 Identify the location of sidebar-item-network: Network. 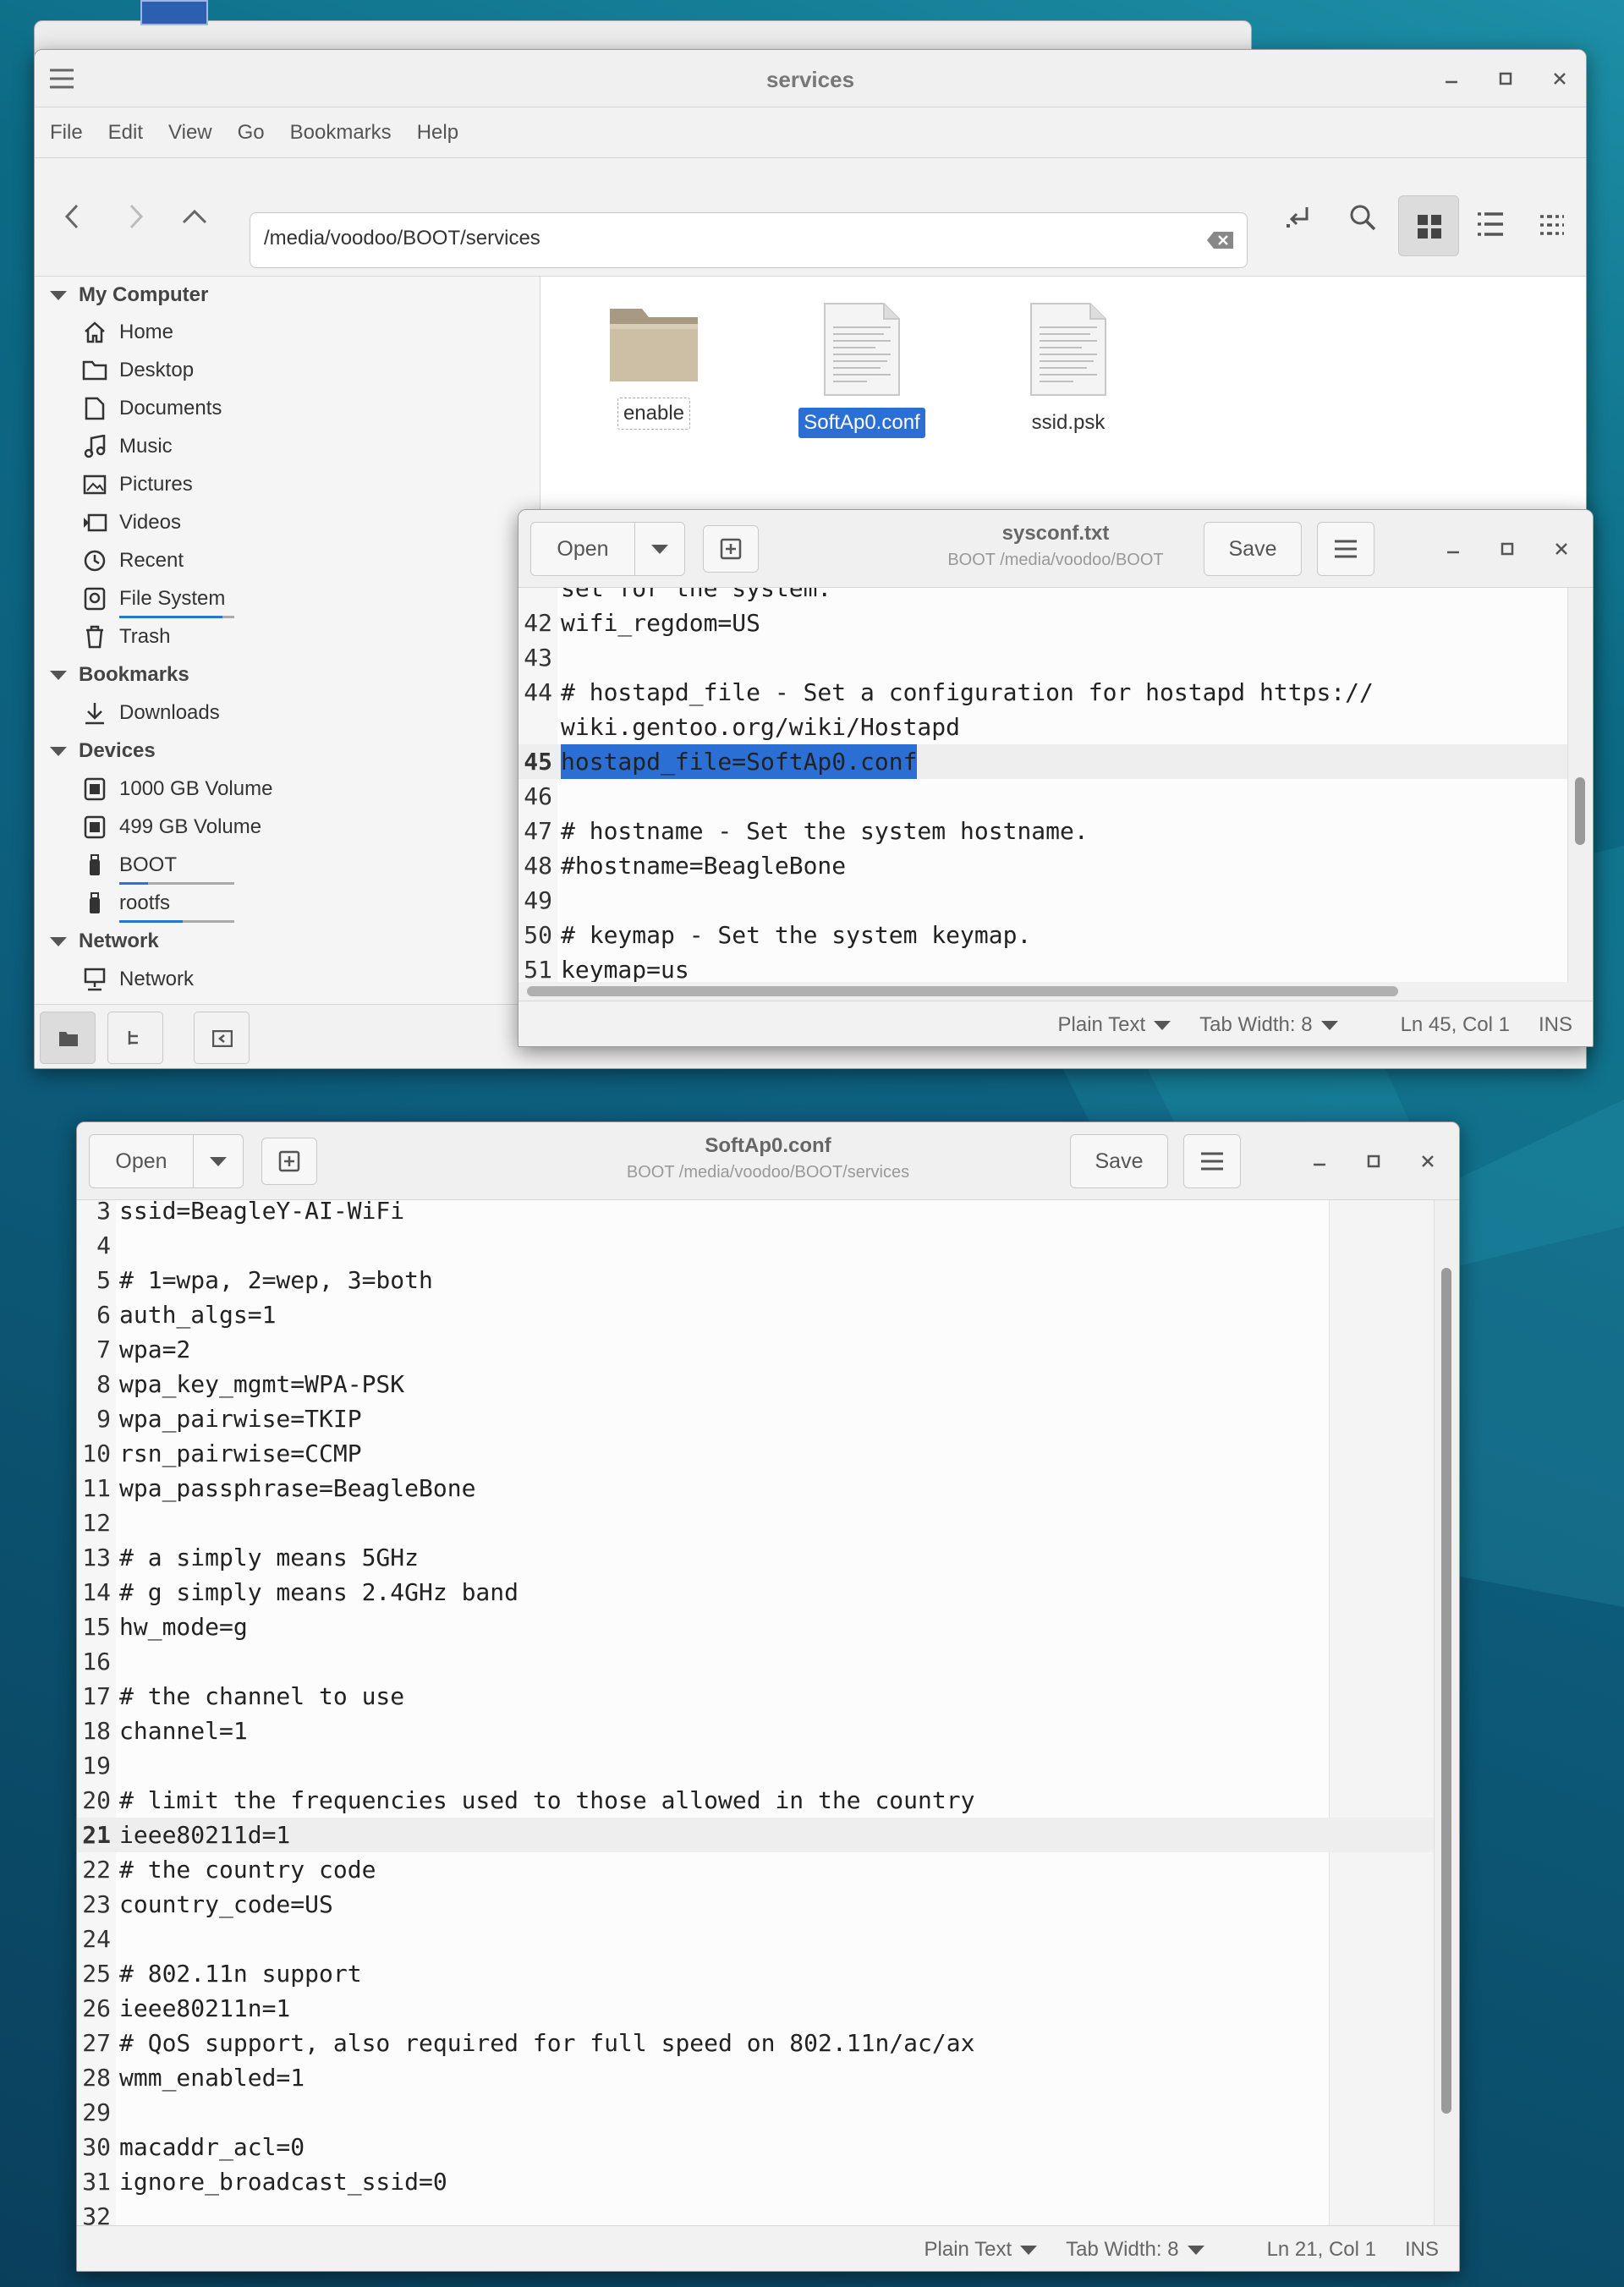
(138, 979).